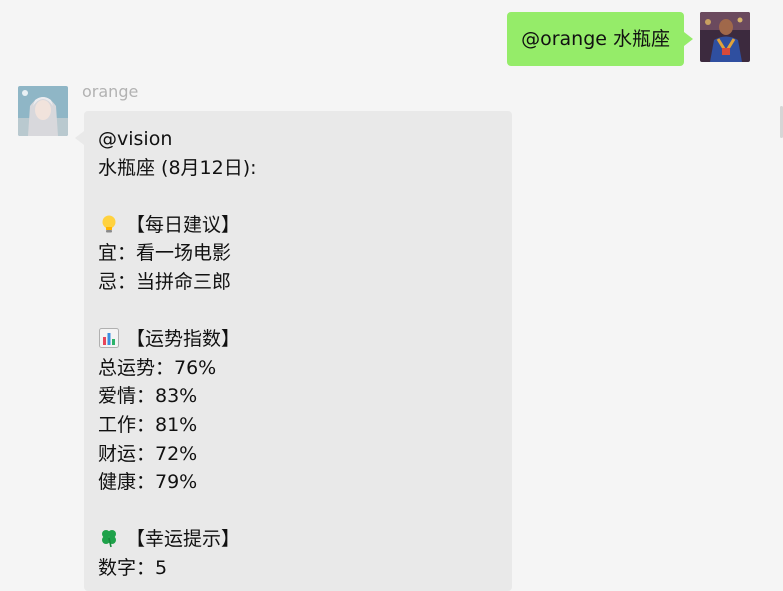 The width and height of the screenshot is (783, 591). What do you see at coordinates (165, 281) in the screenshot?
I see `advice-avoid: 忌：当拼命三郎` at bounding box center [165, 281].